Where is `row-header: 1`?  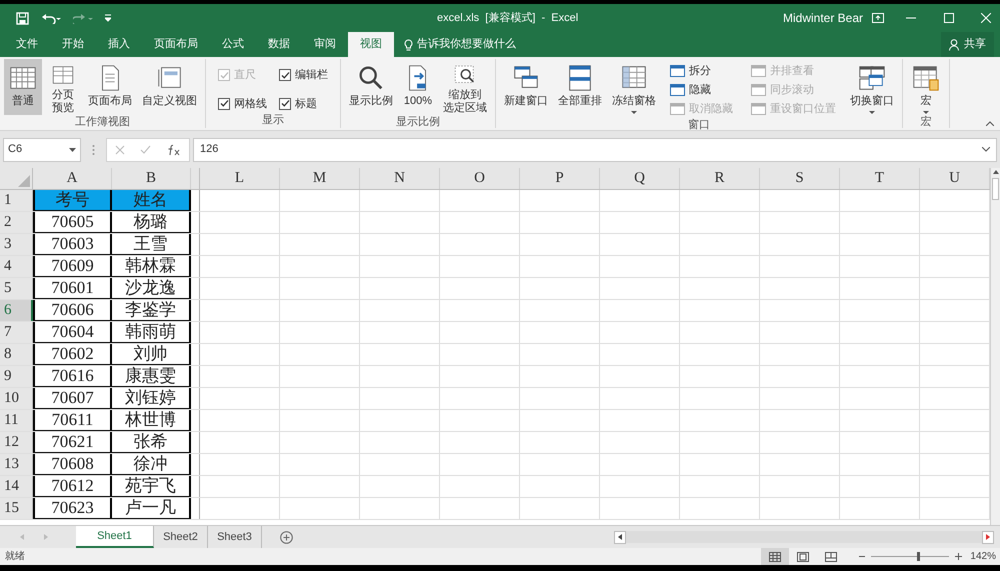 row-header: 1 is located at coordinates (16, 200).